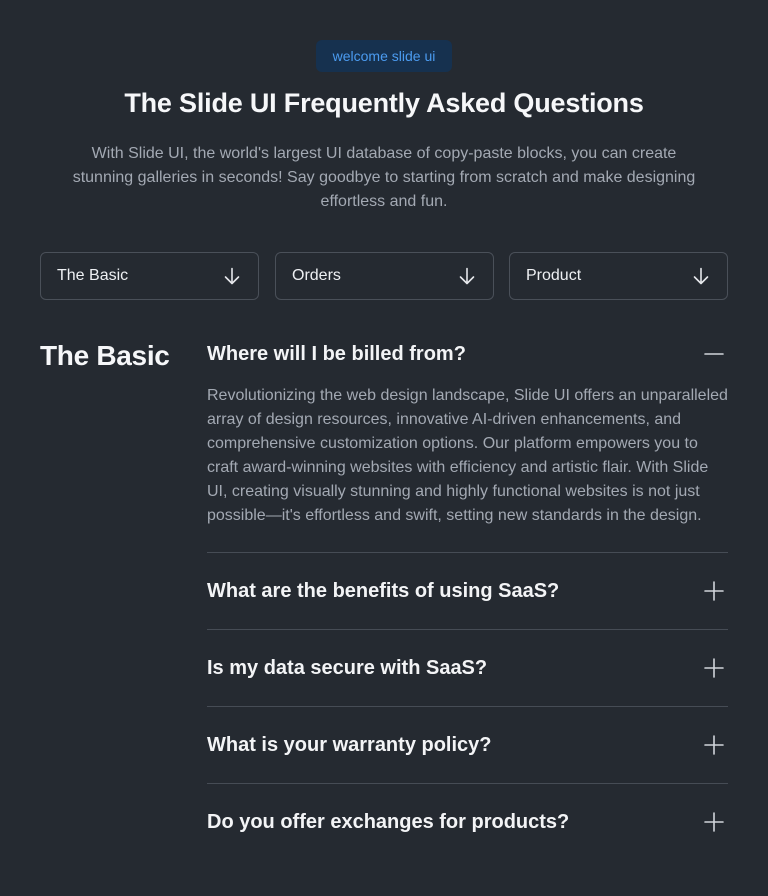  I want to click on page-title: The Slide UI Frequently Asked Questions, so click(384, 103).